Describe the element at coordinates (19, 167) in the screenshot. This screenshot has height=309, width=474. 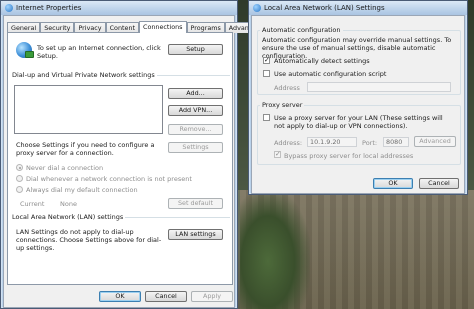
I see `never-dial-radio` at that location.